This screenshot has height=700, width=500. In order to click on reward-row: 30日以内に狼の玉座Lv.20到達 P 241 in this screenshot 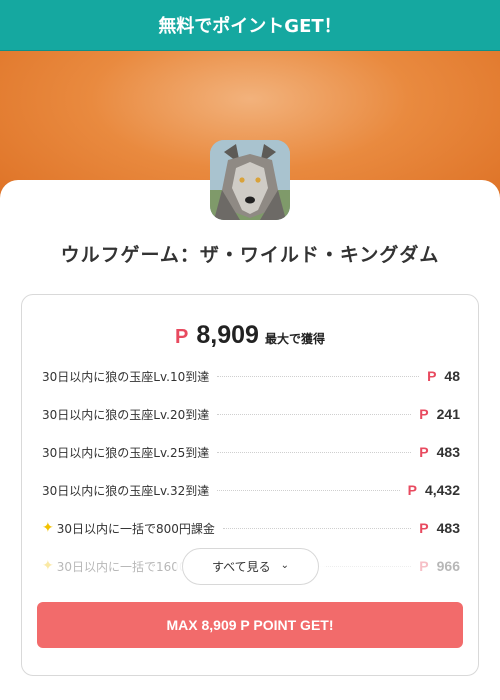, I will do `click(251, 414)`.